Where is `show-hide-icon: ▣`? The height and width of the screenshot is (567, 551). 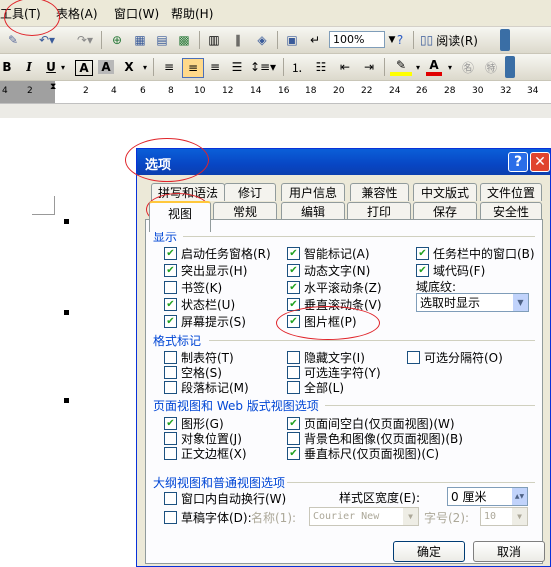
show-hide-icon: ▣ is located at coordinates (292, 40).